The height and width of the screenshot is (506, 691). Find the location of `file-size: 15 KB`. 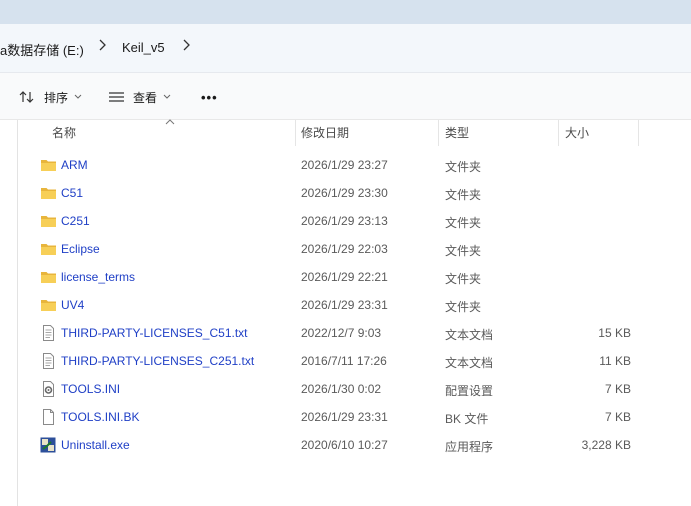

file-size: 15 KB is located at coordinates (614, 333).